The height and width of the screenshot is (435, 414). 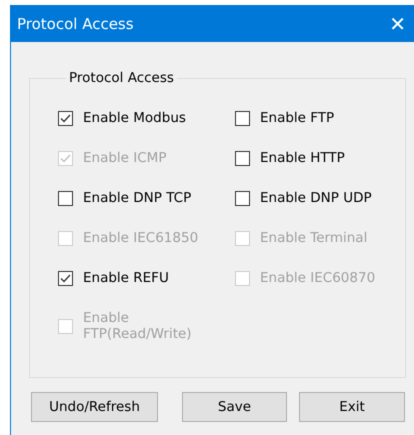 What do you see at coordinates (146, 118) in the screenshot?
I see `checkbox-option: Enable Modbus` at bounding box center [146, 118].